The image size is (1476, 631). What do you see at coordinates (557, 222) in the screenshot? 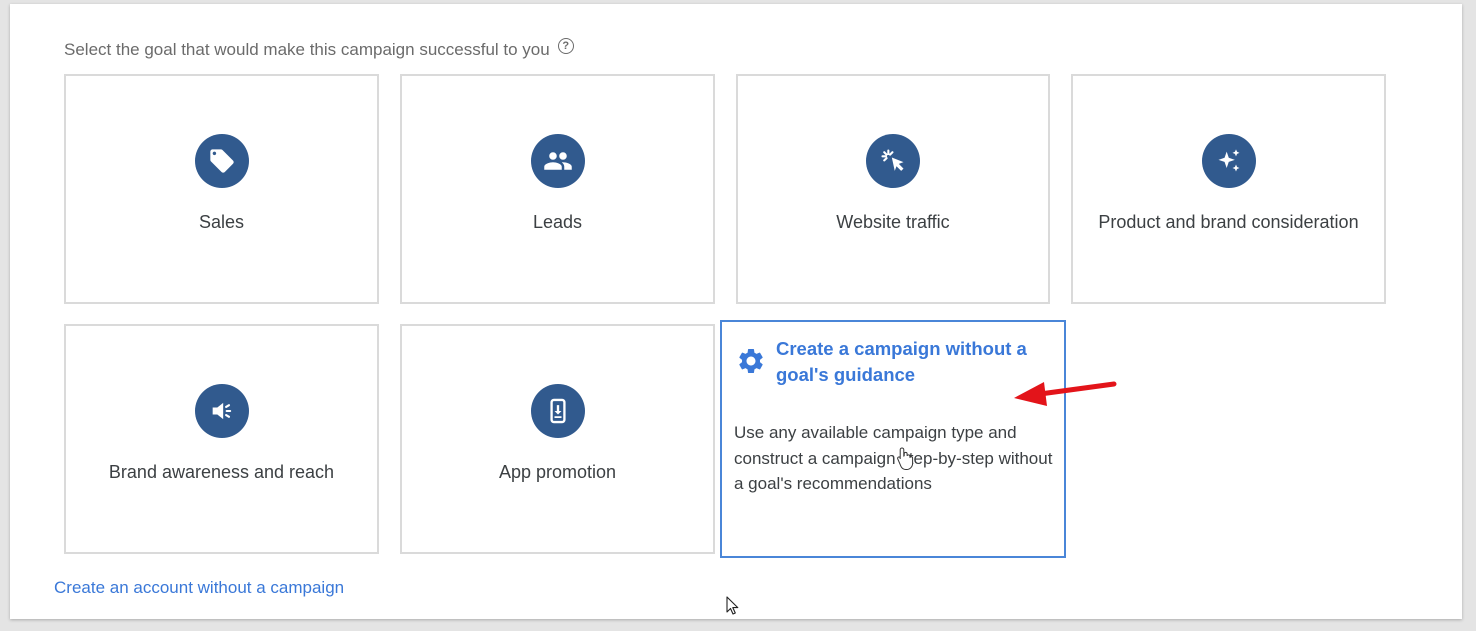
I see `goal-card-label: Leads` at bounding box center [557, 222].